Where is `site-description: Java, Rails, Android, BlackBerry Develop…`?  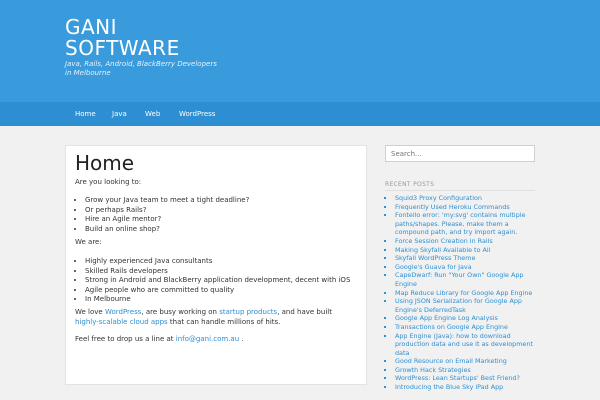 site-description: Java, Rails, Android, BlackBerry Develop… is located at coordinates (141, 68).